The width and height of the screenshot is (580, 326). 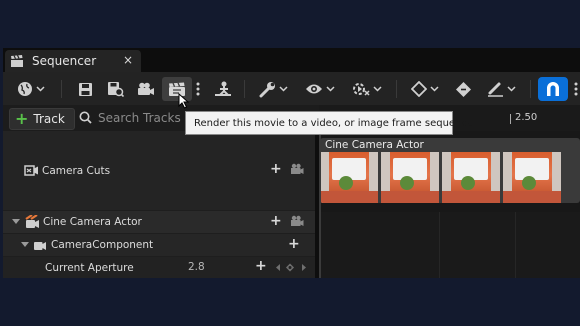 What do you see at coordinates (85, 118) in the screenshot?
I see `search-icon` at bounding box center [85, 118].